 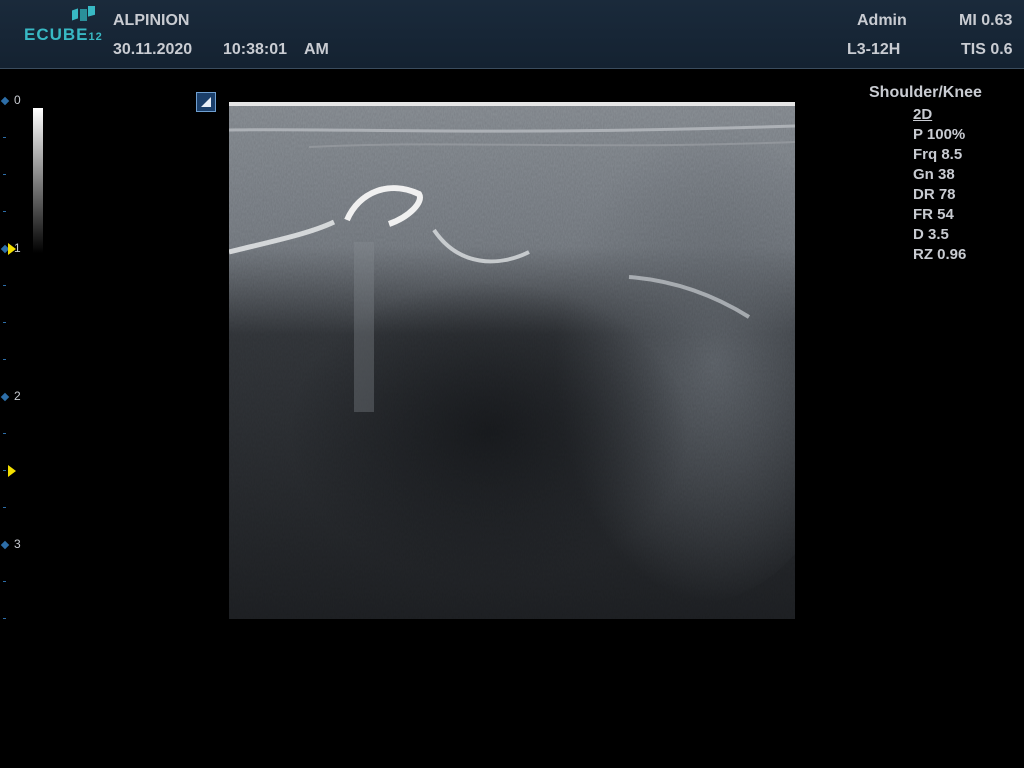 I want to click on ecube-logo: ECUBE12, so click(x=64, y=26).